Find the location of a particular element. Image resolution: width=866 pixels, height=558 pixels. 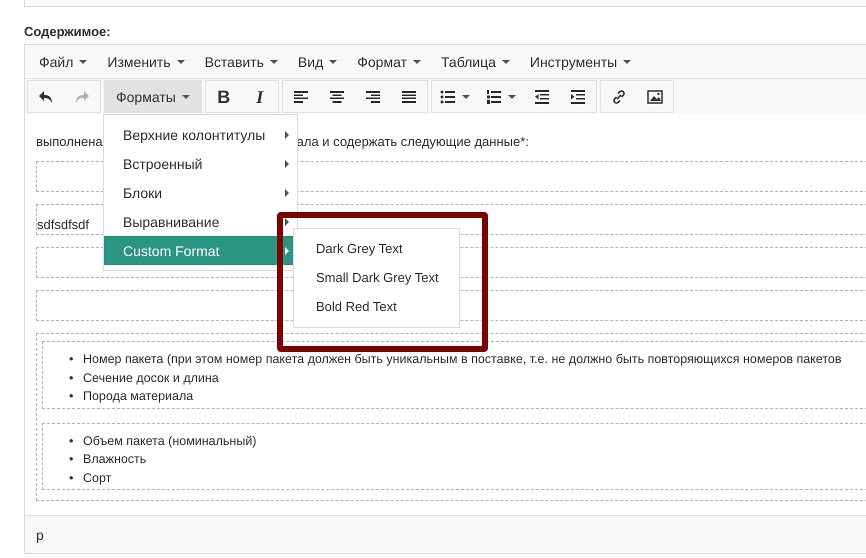

menu-item: Файл is located at coordinates (63, 62).